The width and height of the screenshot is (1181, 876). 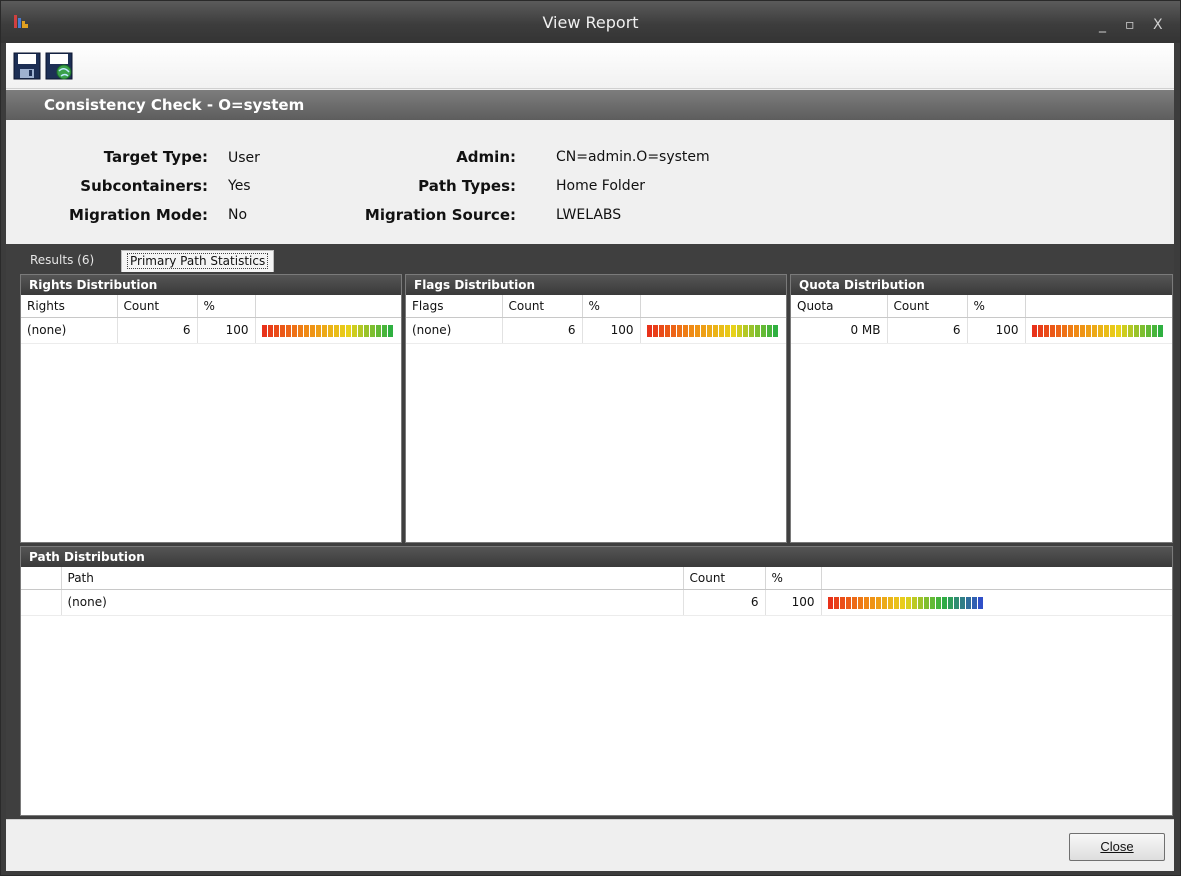 I want to click on tab-primary-label: Primary Path Statistics, so click(x=197, y=261).